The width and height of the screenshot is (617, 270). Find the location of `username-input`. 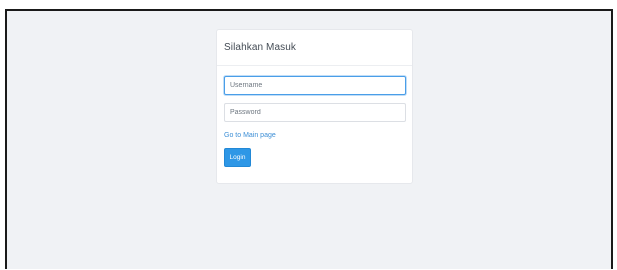

username-input is located at coordinates (315, 85).